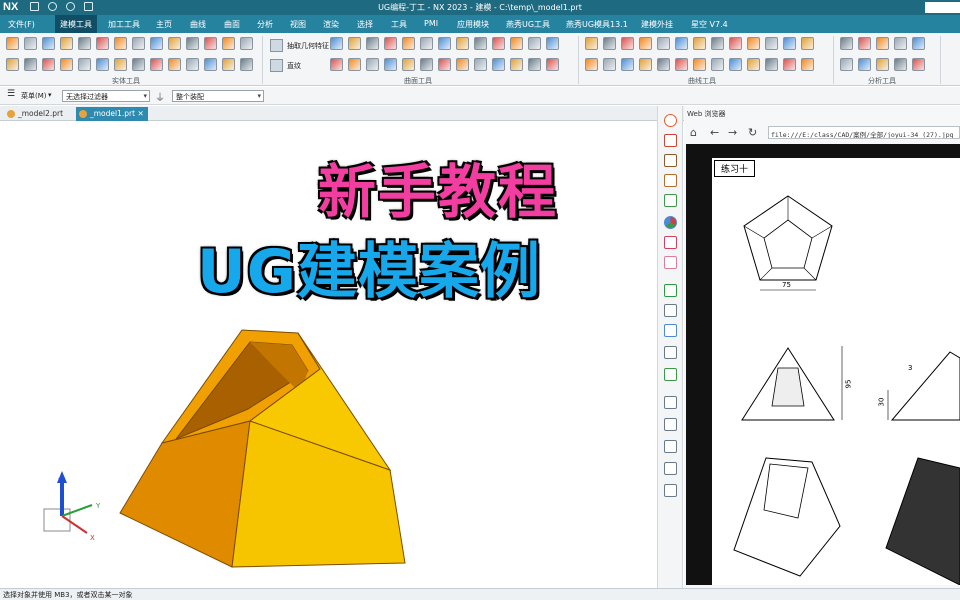 Image resolution: width=960 pixels, height=600 pixels. I want to click on pyramid-model, so click(262, 448).